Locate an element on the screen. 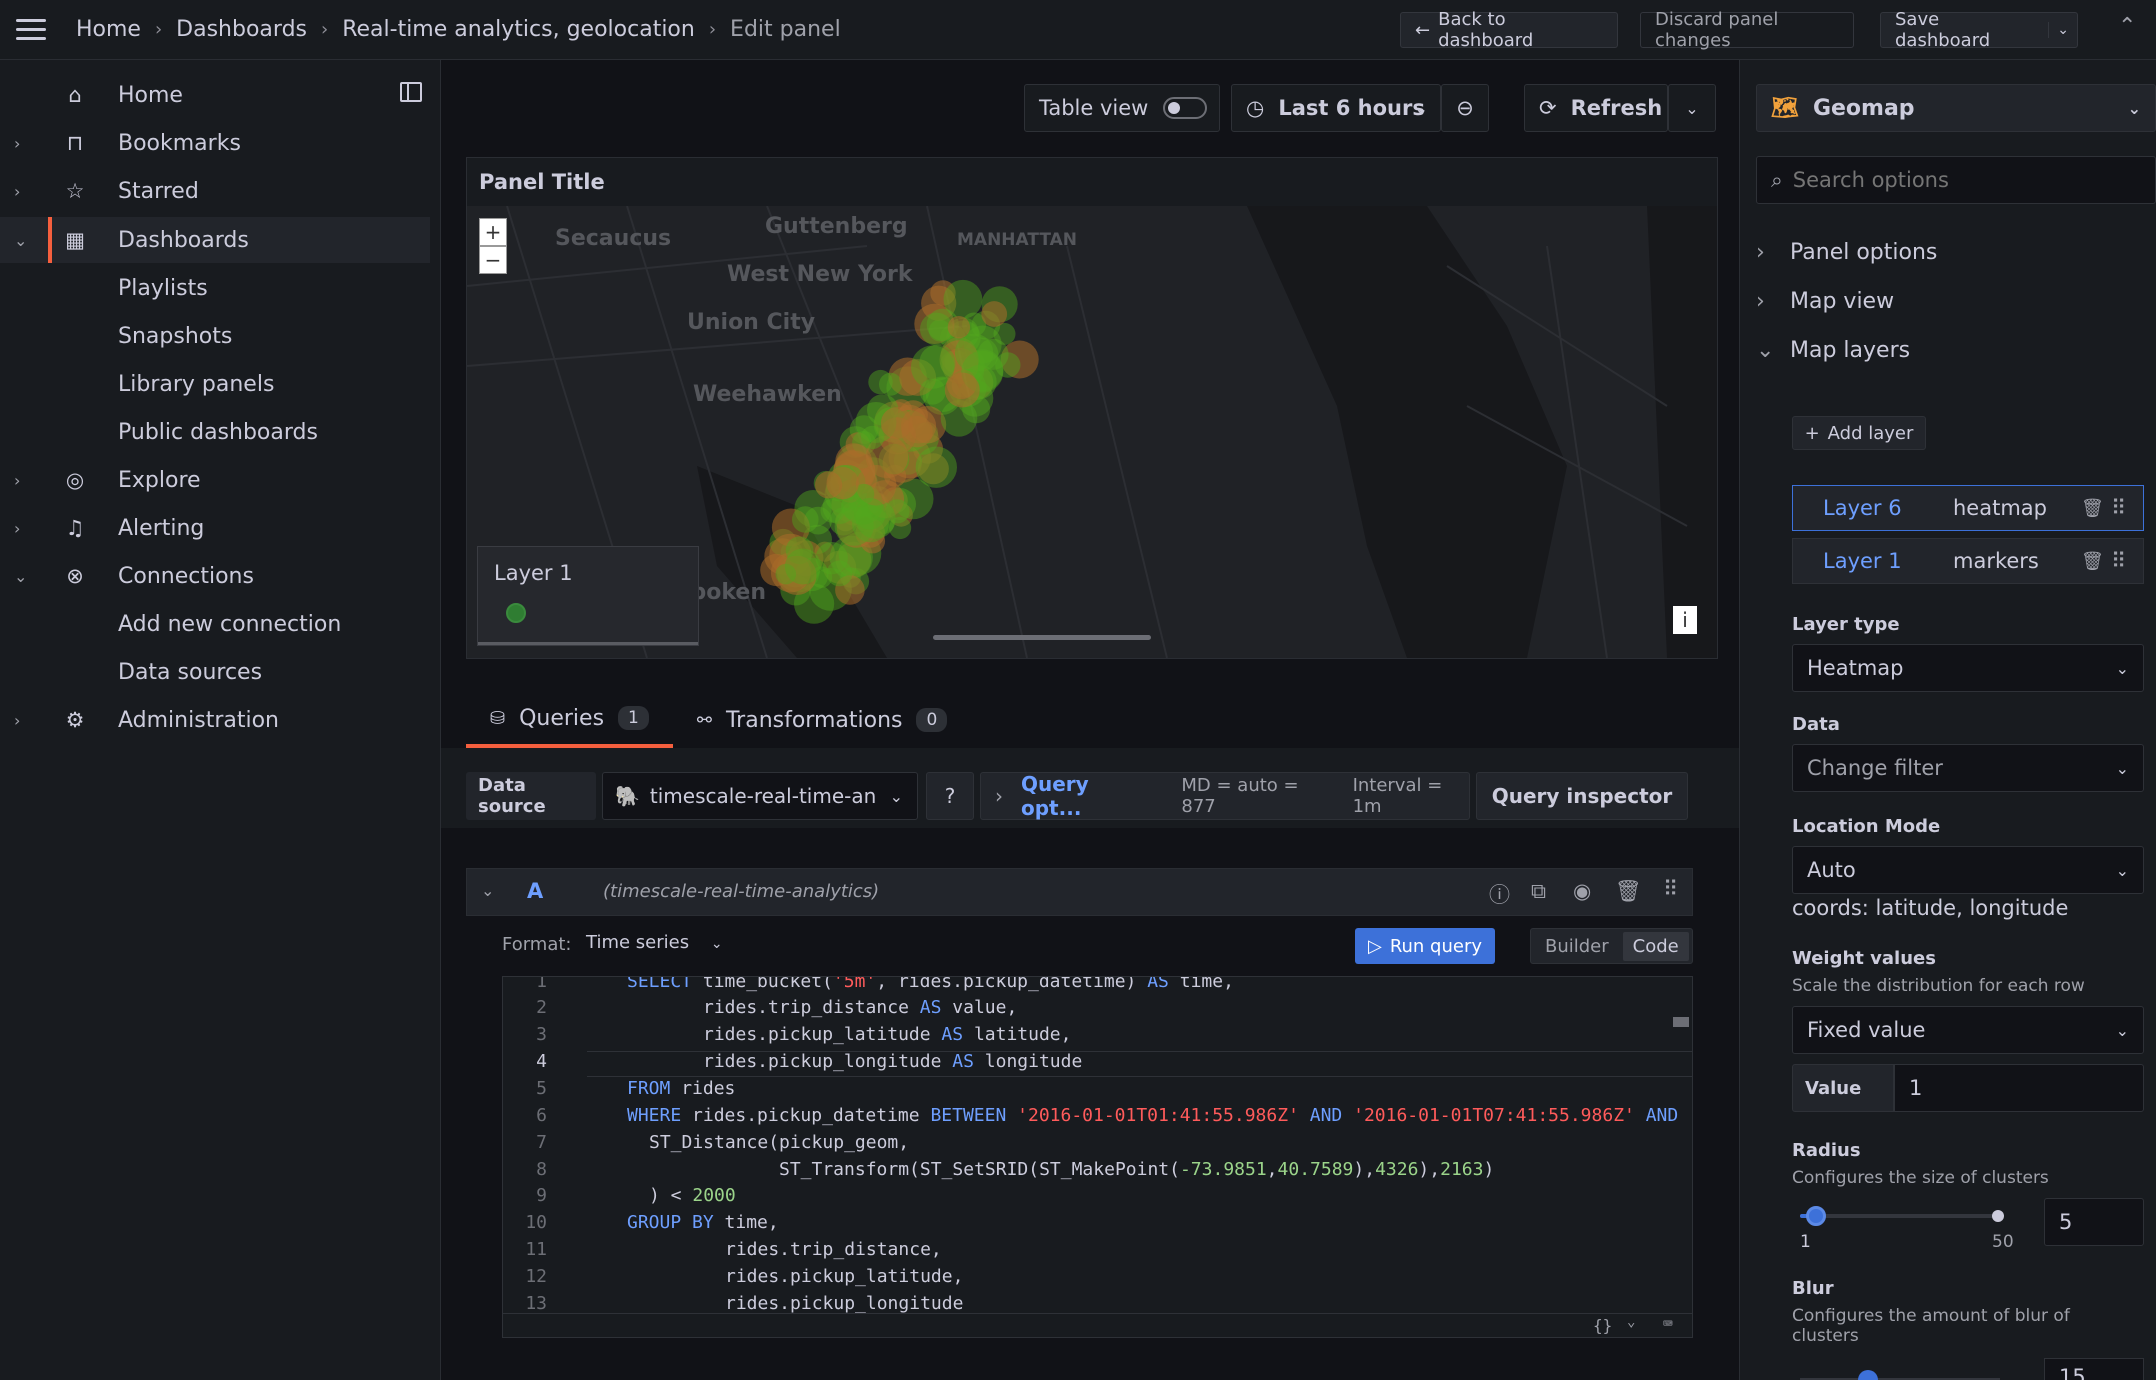  discard-changes-button: Discard panel changes is located at coordinates (1747, 30).